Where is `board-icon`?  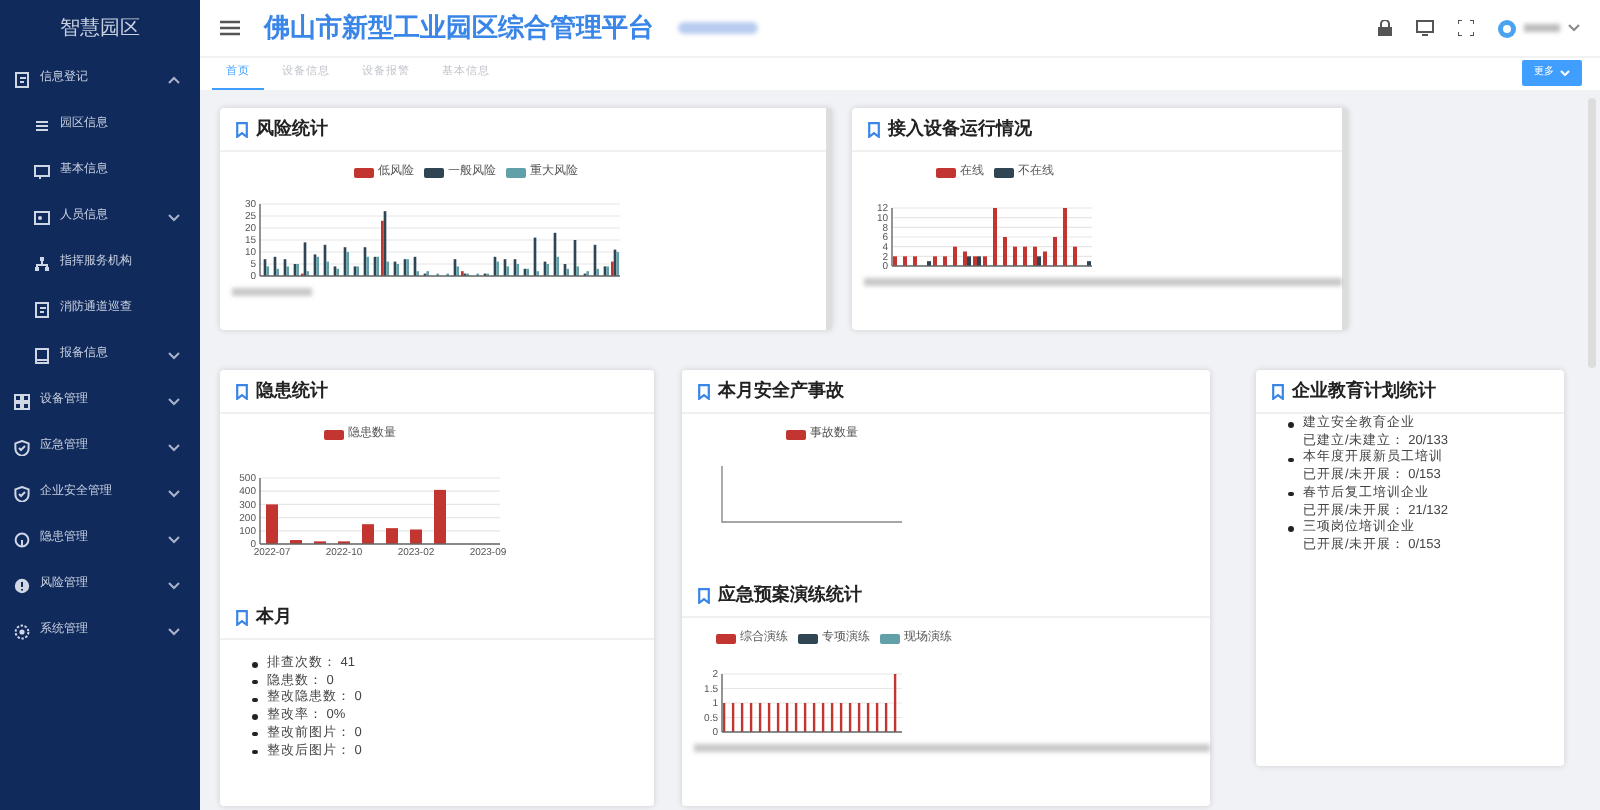 board-icon is located at coordinates (42, 171).